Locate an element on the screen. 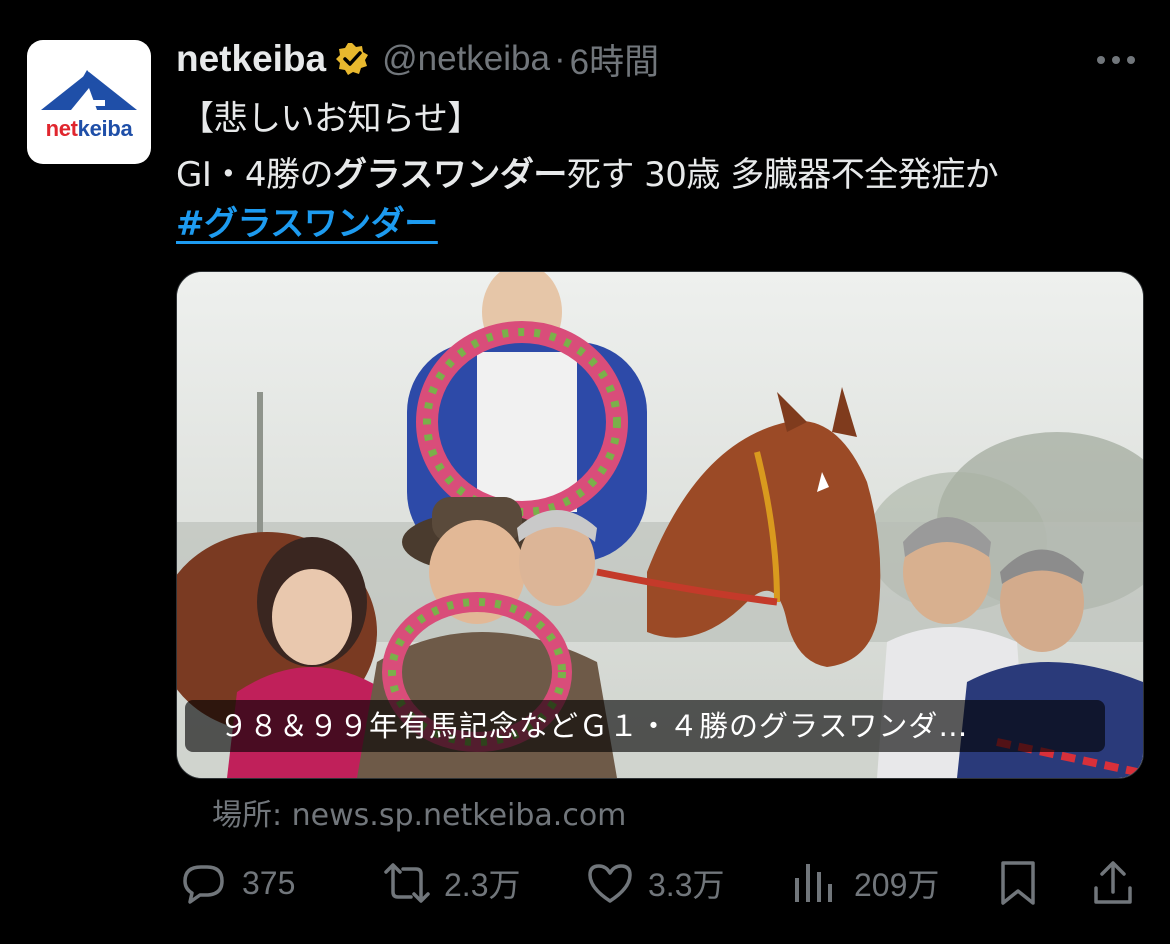 The width and height of the screenshot is (1170, 944). like-count: 3.3万 is located at coordinates (686, 885).